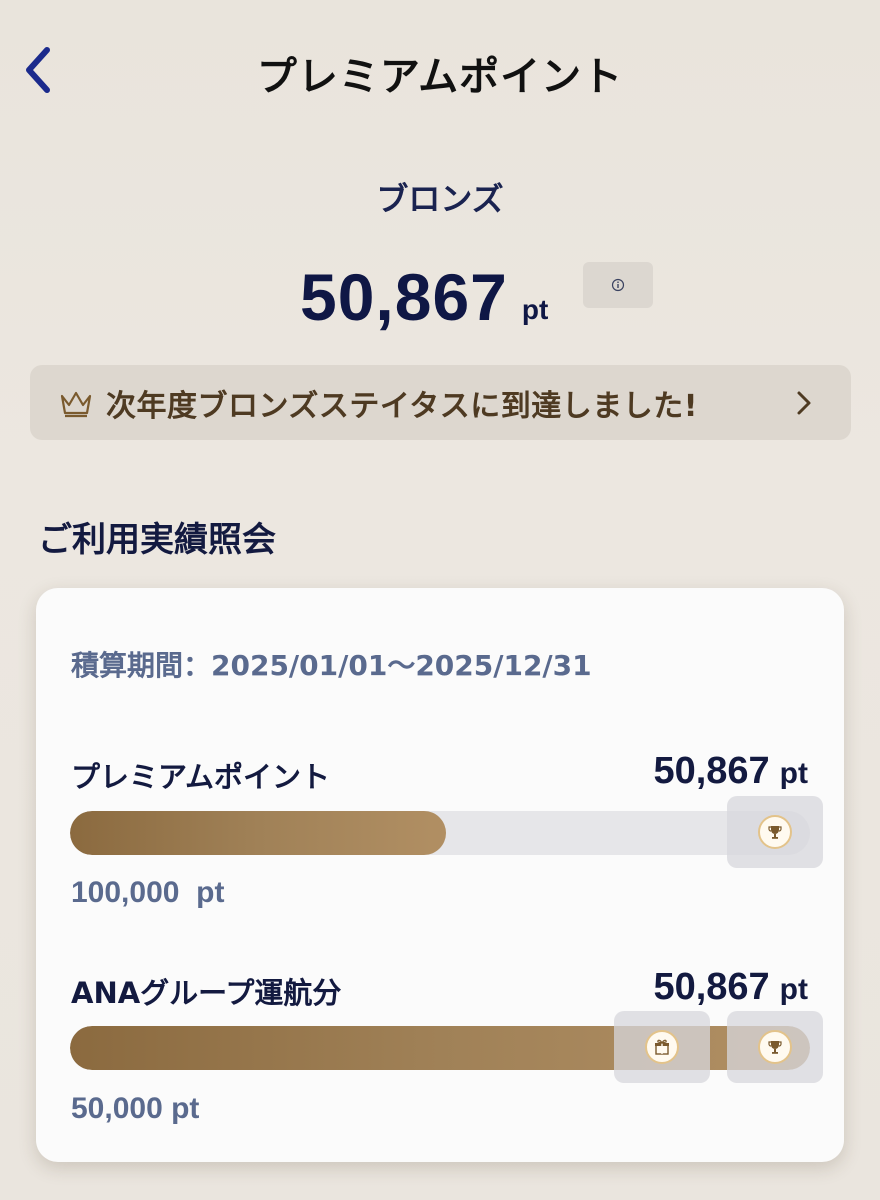  I want to click on status-text: 次年度ブロンズステイタスに到達しました!, so click(402, 406).